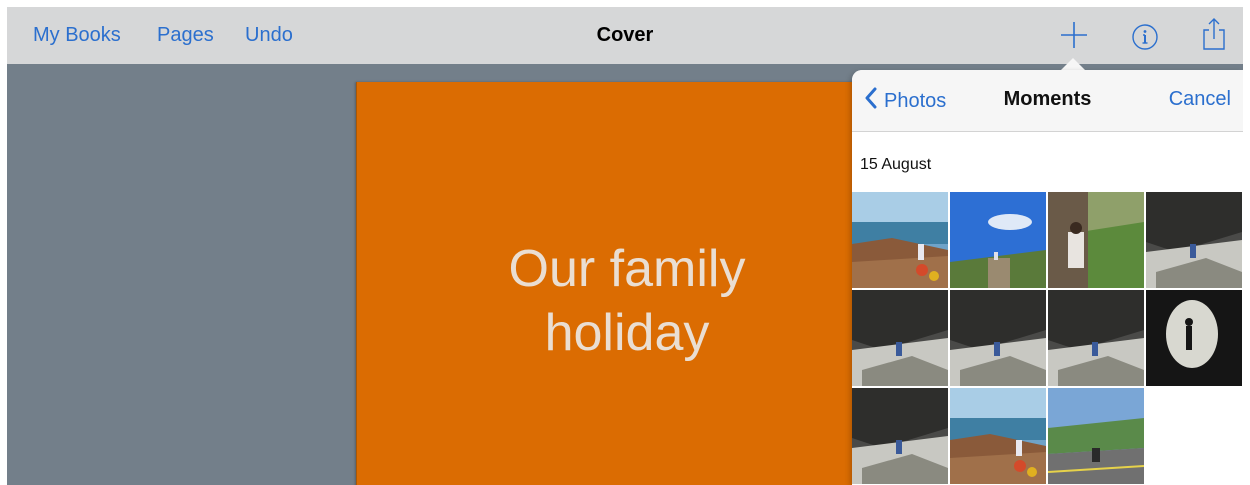  Describe the element at coordinates (998, 240) in the screenshot. I see `photo-steps-blue-sky` at that location.